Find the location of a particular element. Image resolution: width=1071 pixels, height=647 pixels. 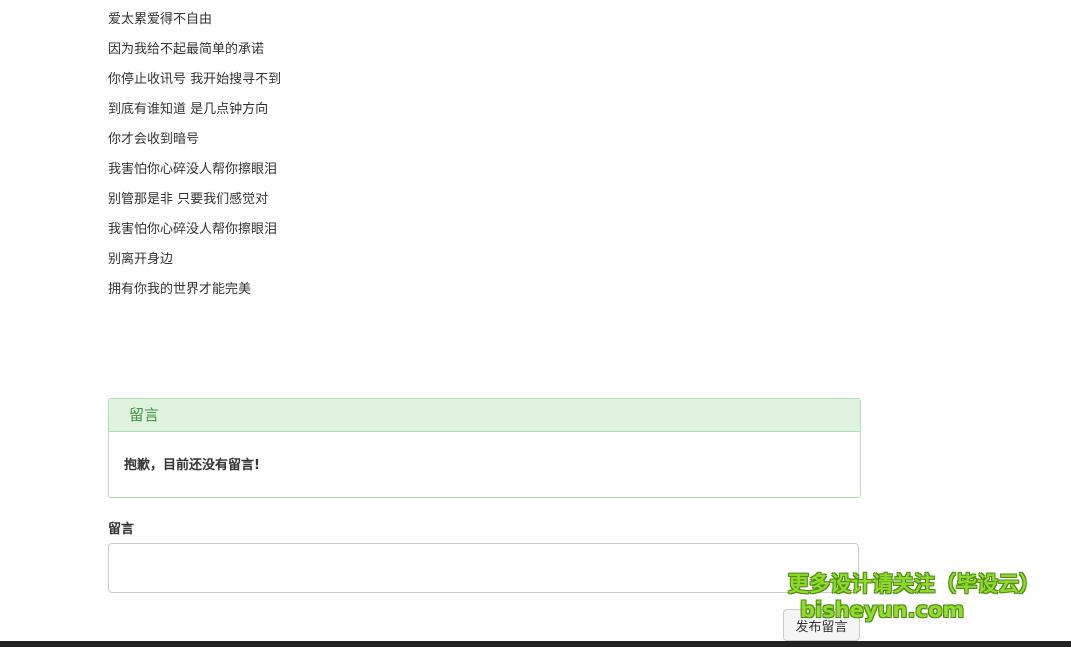

lyric-line: 你停止收讯号 我开始搜寻不到 is located at coordinates (195, 79).